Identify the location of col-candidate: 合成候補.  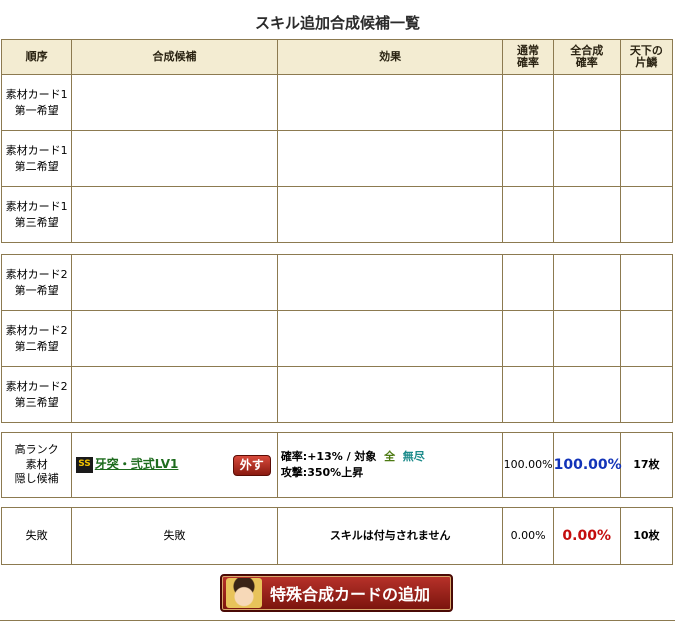
(174, 57).